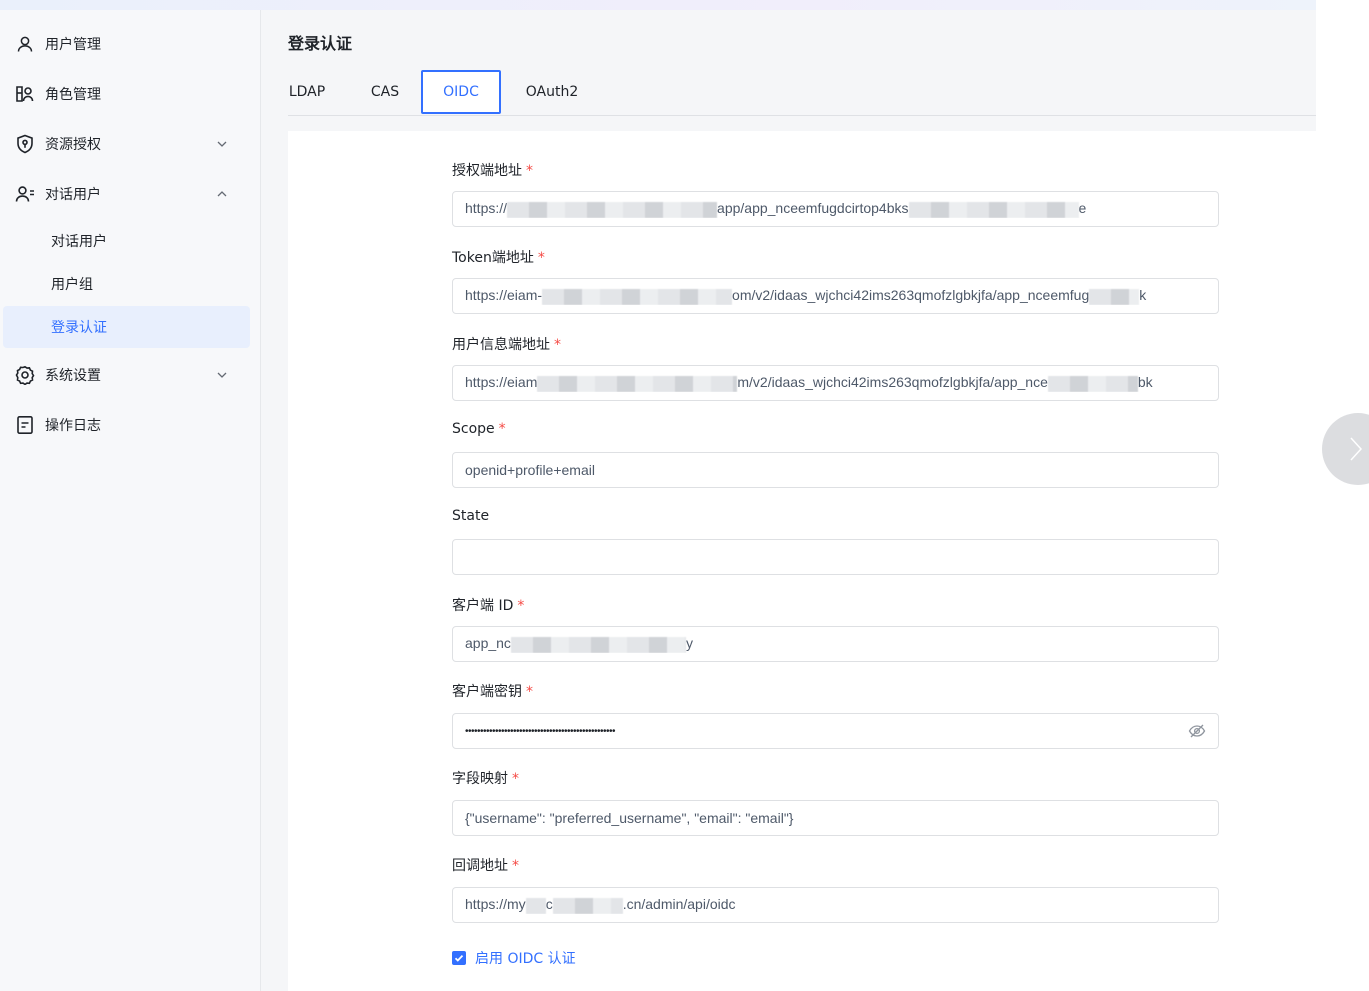  What do you see at coordinates (130, 425) in the screenshot?
I see `sidebar-item-operation-log: 操作日志` at bounding box center [130, 425].